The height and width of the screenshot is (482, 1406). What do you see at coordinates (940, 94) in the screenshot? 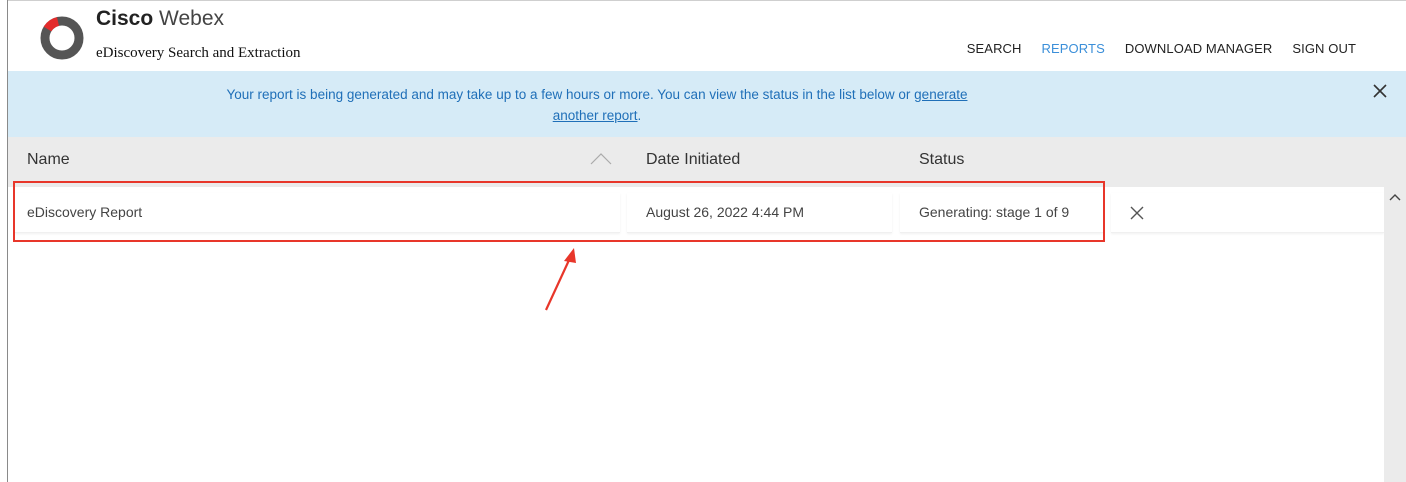
I see `generate-report-link: generate` at bounding box center [940, 94].